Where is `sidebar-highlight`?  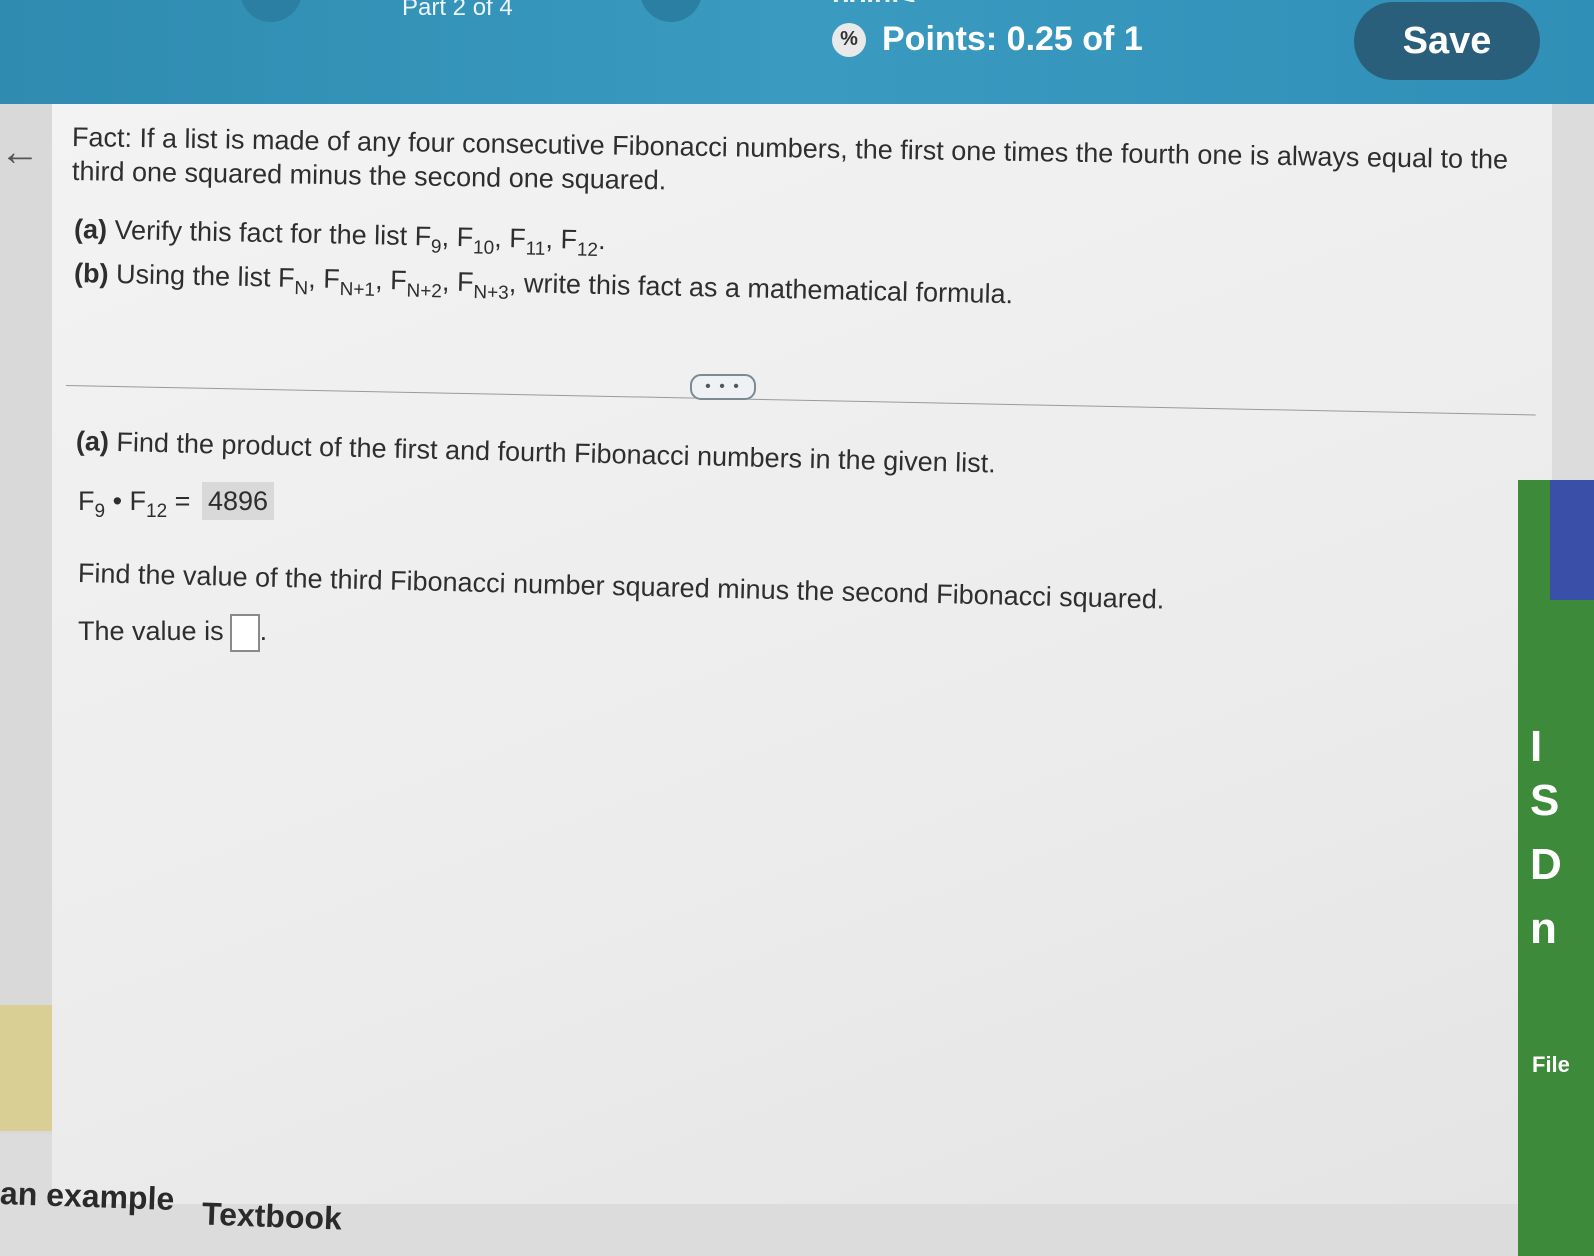
sidebar-highlight is located at coordinates (26, 1068).